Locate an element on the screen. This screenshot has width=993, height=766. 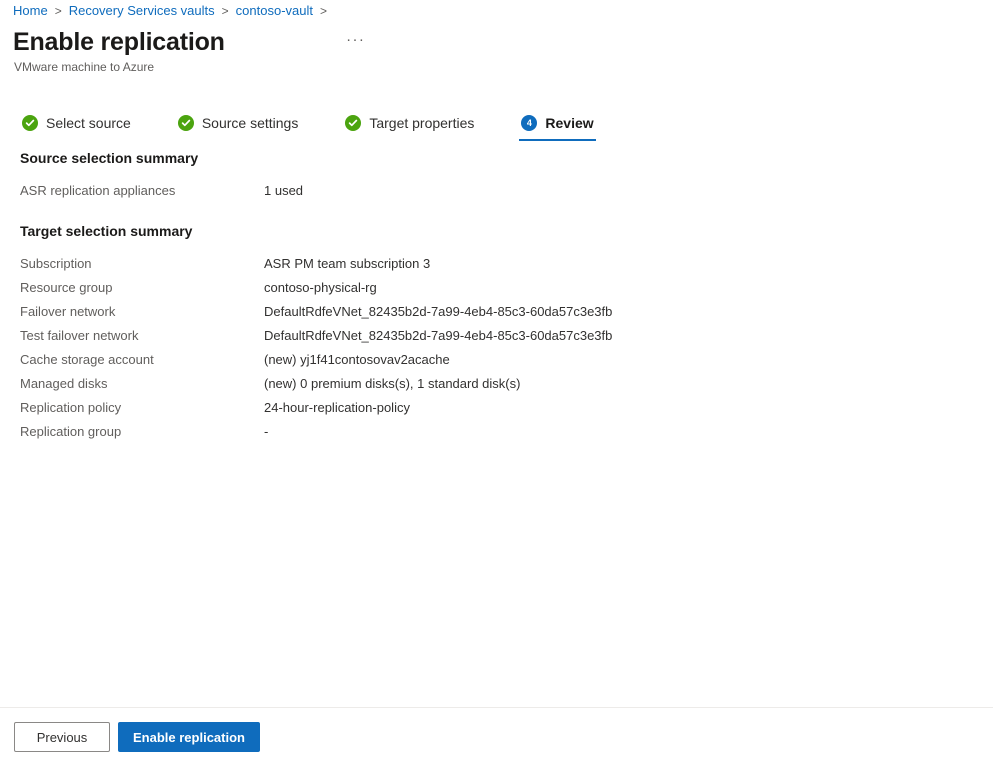
summary-row: ASR replication appliances 1 used is located at coordinates (506, 191).